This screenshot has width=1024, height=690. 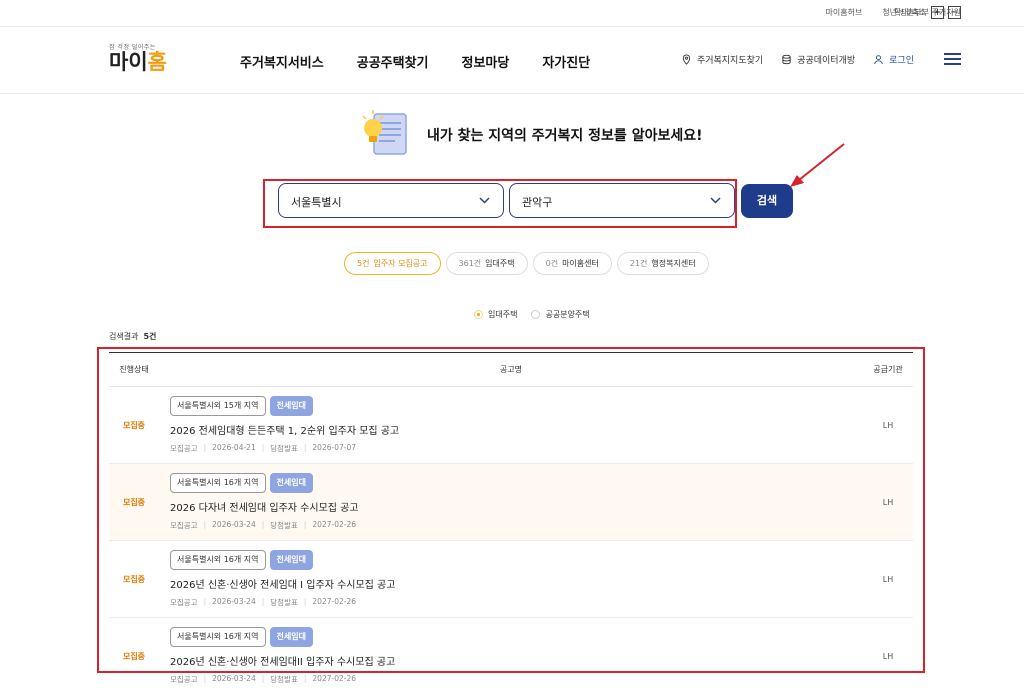 I want to click on result-count: 검색결과 5건, so click(x=133, y=336).